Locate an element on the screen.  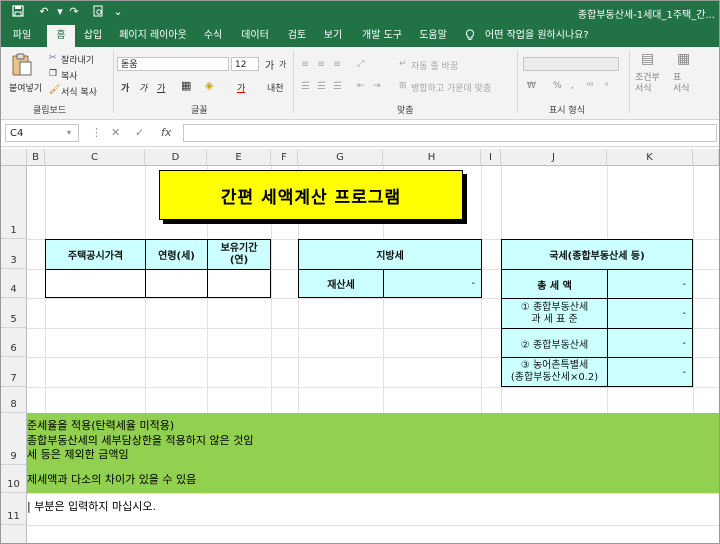
undo-icon: ↶ is located at coordinates (44, 12).